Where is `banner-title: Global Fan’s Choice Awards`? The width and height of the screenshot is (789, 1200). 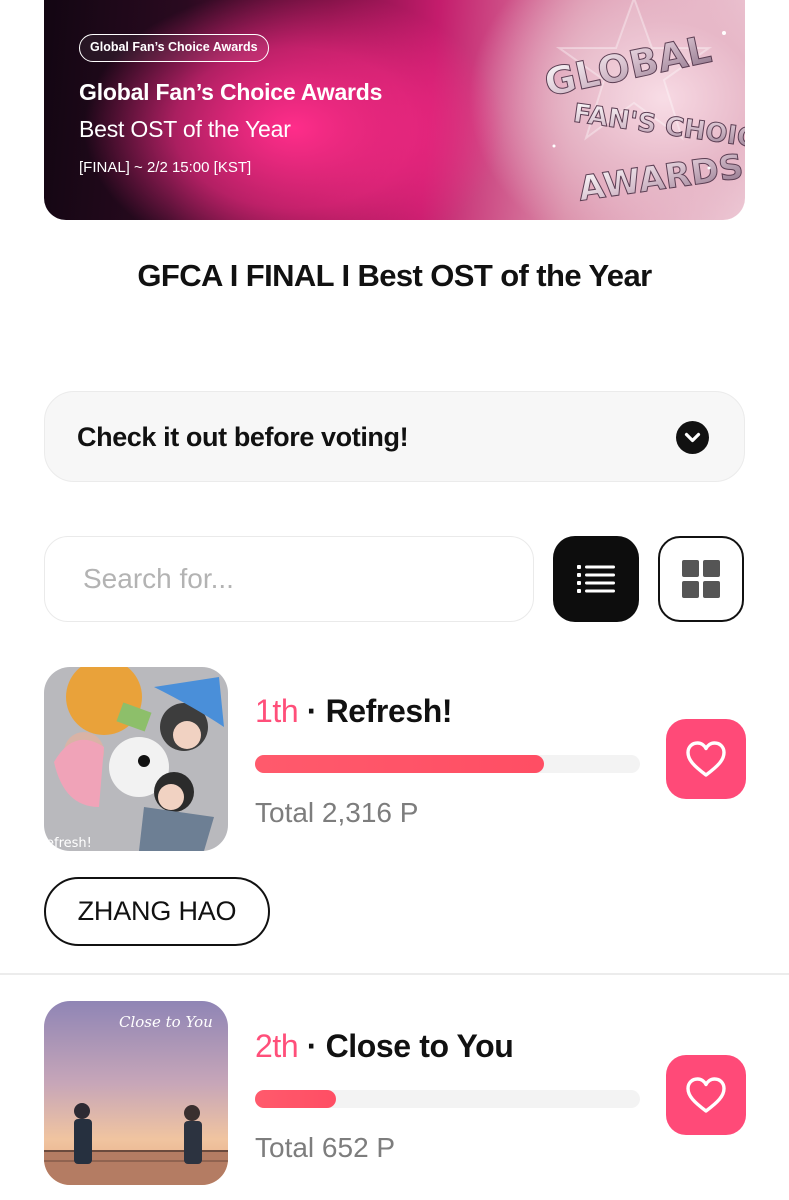
banner-title: Global Fan’s Choice Awards is located at coordinates (231, 92).